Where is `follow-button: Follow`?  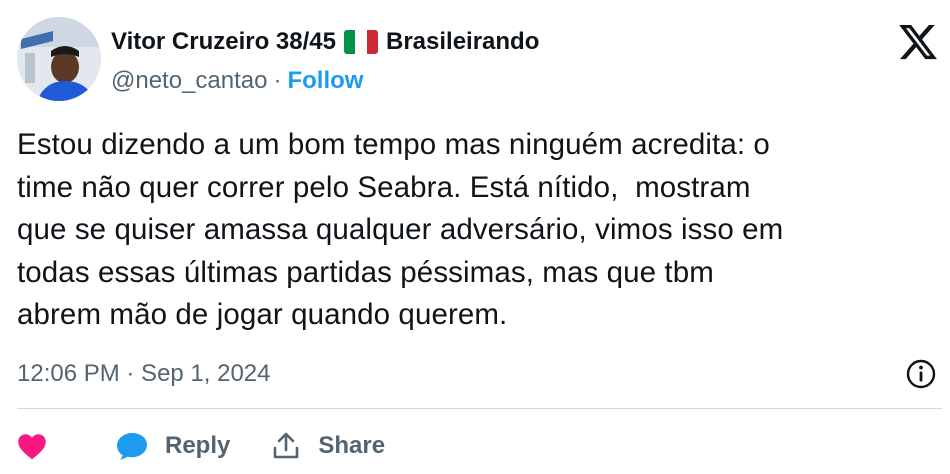 follow-button: Follow is located at coordinates (325, 81).